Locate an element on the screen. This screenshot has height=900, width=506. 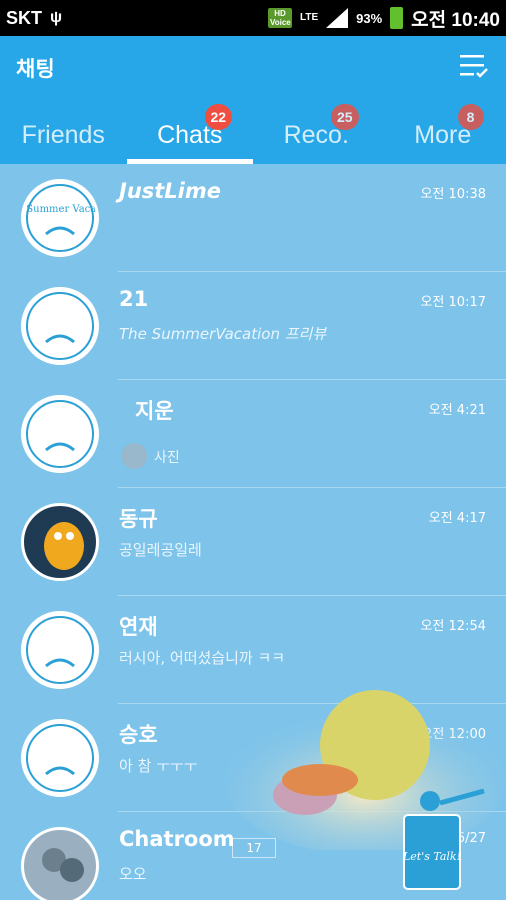
chat-preview: The SummerVacation 프리뷰 is located at coordinates (223, 334).